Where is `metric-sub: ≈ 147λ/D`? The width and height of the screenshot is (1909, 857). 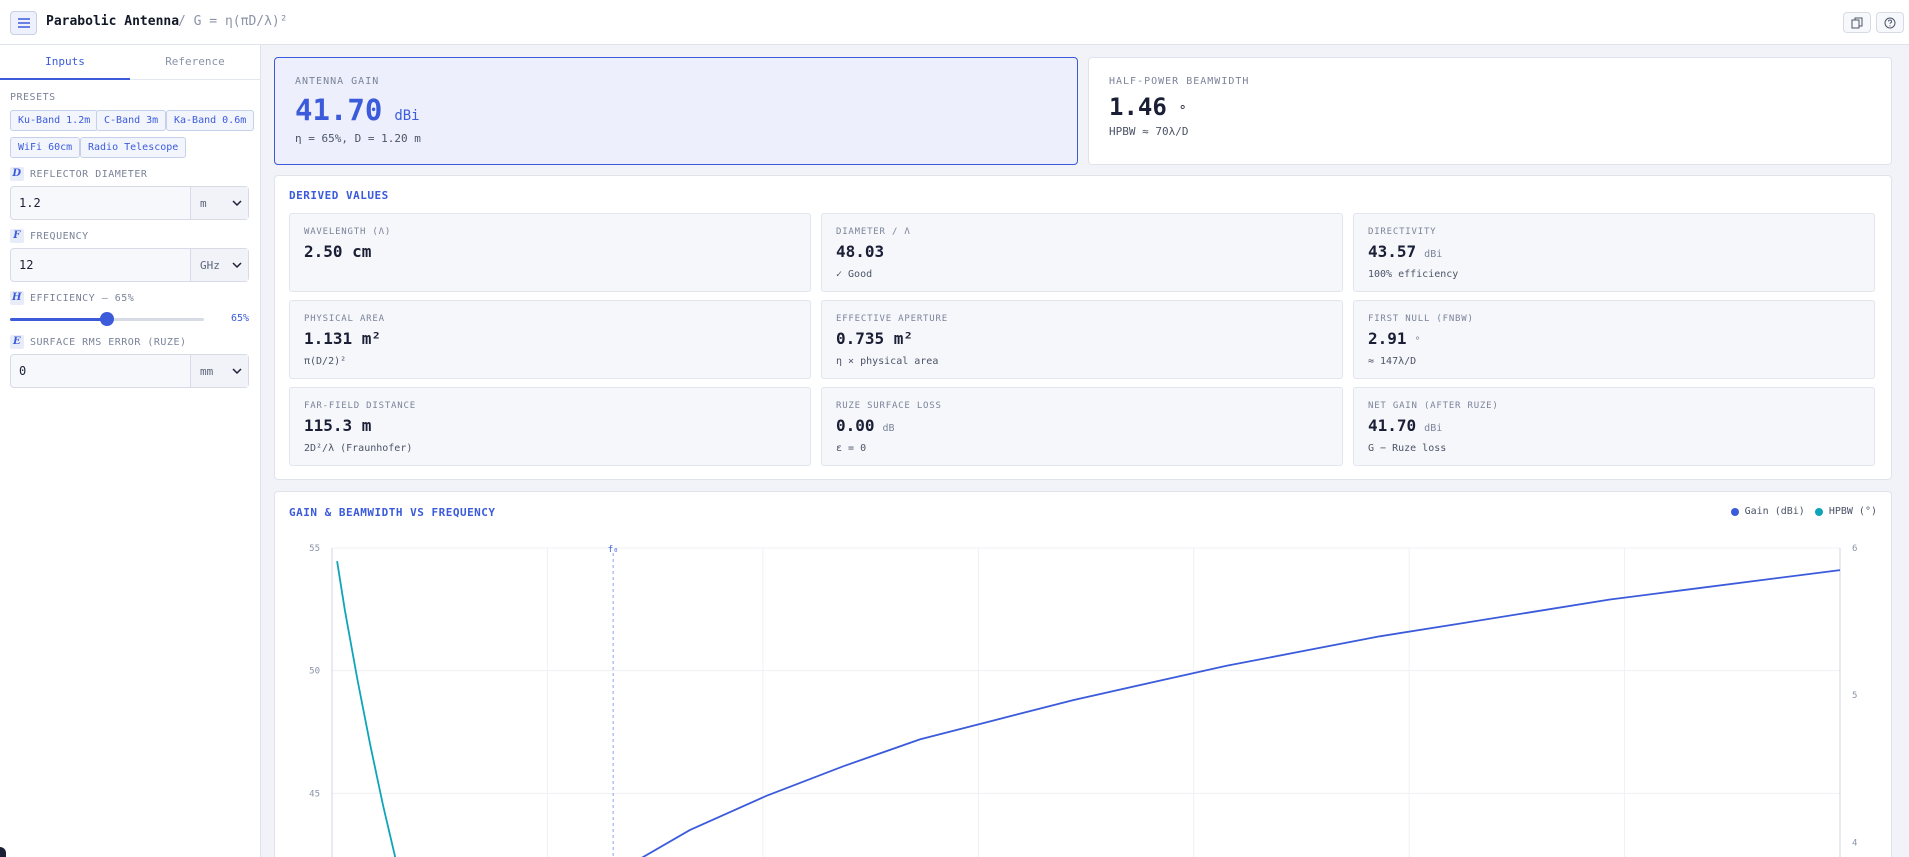 metric-sub: ≈ 147λ/D is located at coordinates (1392, 361).